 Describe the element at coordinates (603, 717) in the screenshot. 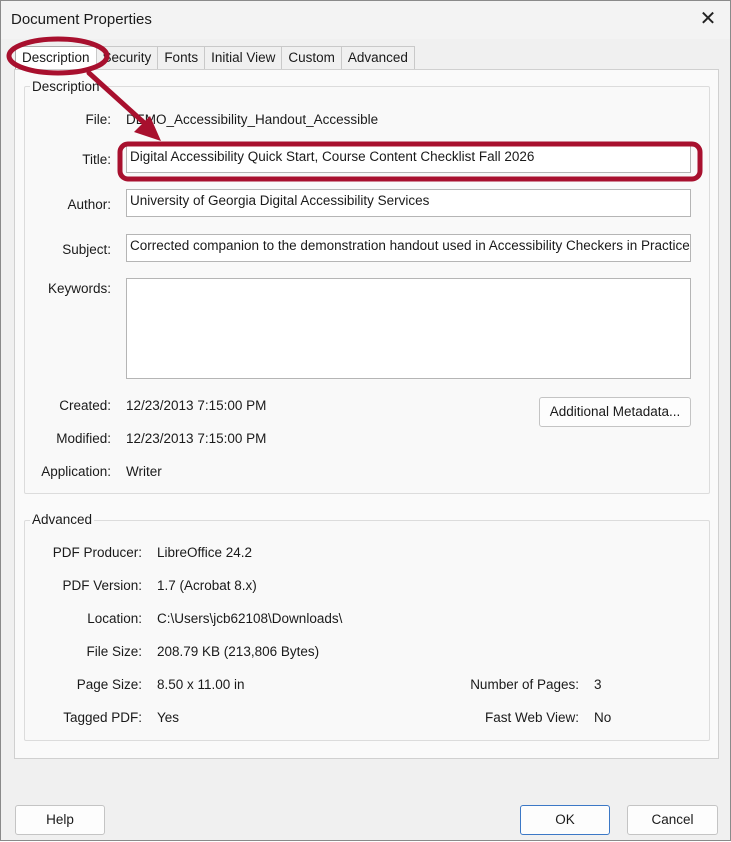

I see `fast-web-view-value: No` at that location.